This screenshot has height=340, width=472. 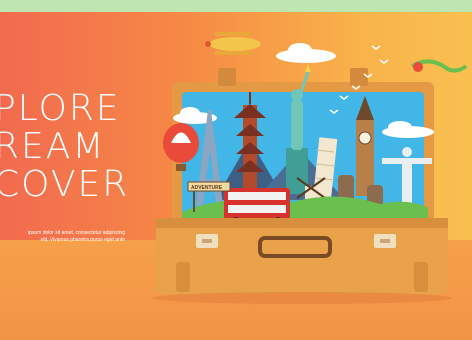 I want to click on lid-strap-right, so click(x=359, y=77).